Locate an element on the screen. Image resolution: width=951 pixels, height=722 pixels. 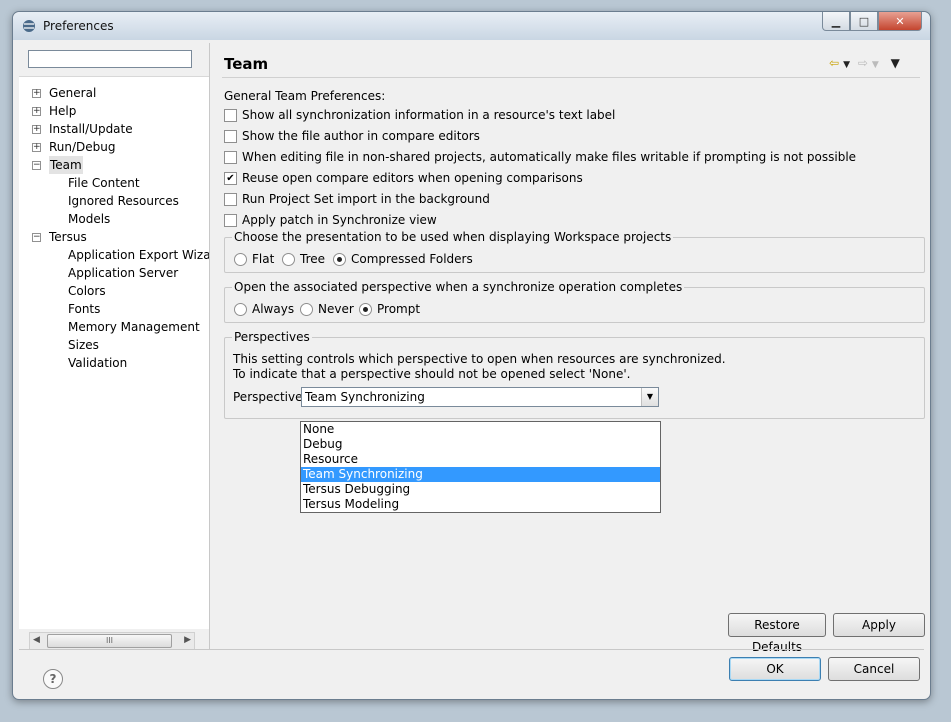
tree-item-label: Fonts is located at coordinates (84, 309).